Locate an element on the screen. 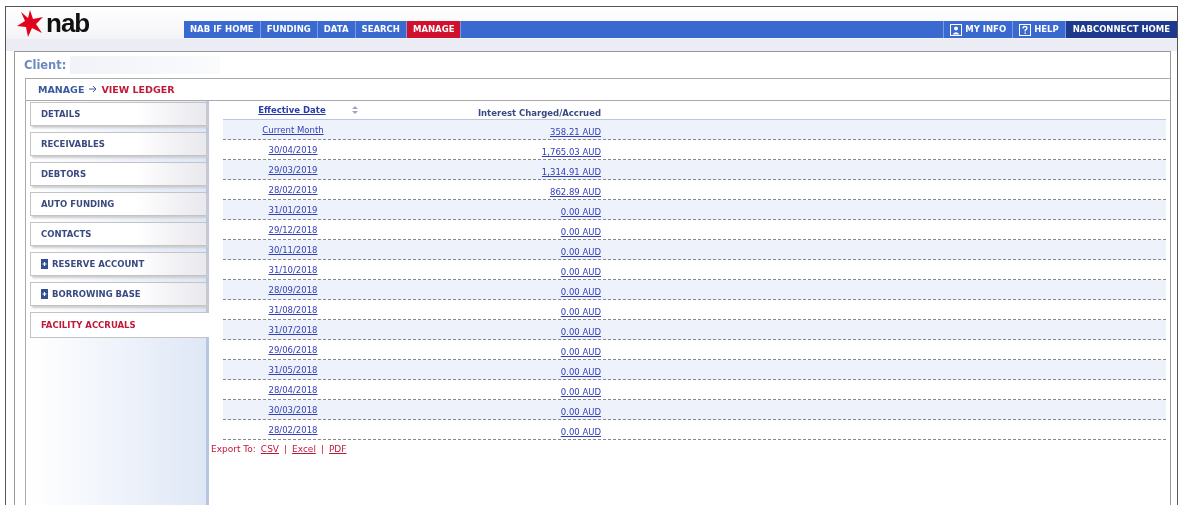 The width and height of the screenshot is (1190, 505). export-label: Export To: is located at coordinates (233, 449).